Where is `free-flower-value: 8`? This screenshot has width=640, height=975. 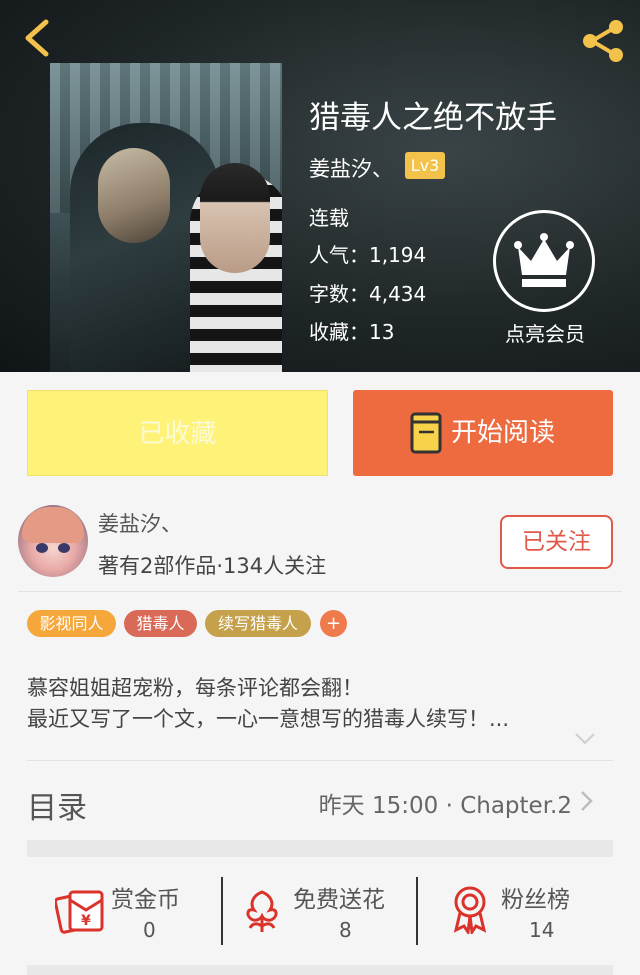
free-flower-value: 8 is located at coordinates (345, 930).